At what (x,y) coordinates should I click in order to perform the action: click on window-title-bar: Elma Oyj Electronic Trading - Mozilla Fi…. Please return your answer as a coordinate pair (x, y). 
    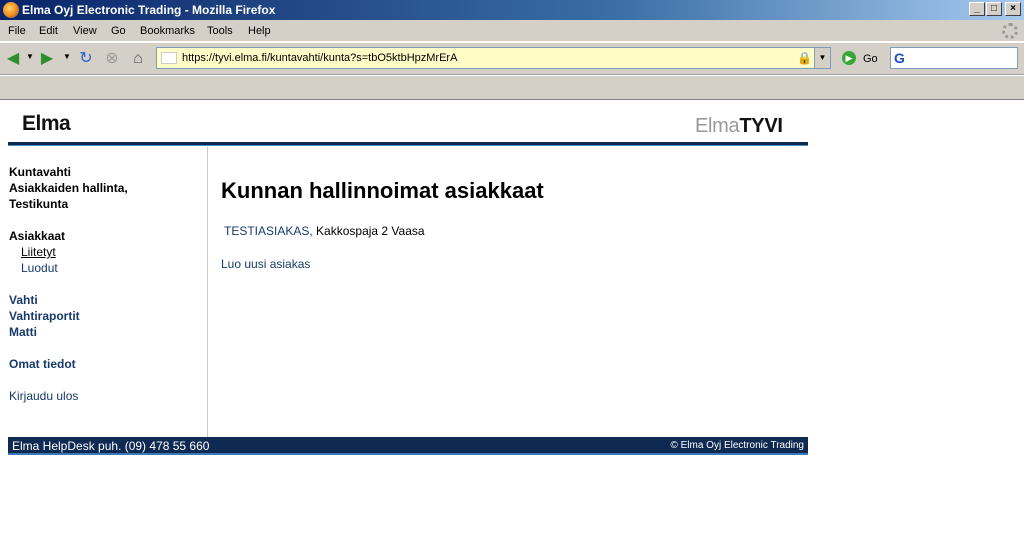
    Looking at the image, I should click on (512, 10).